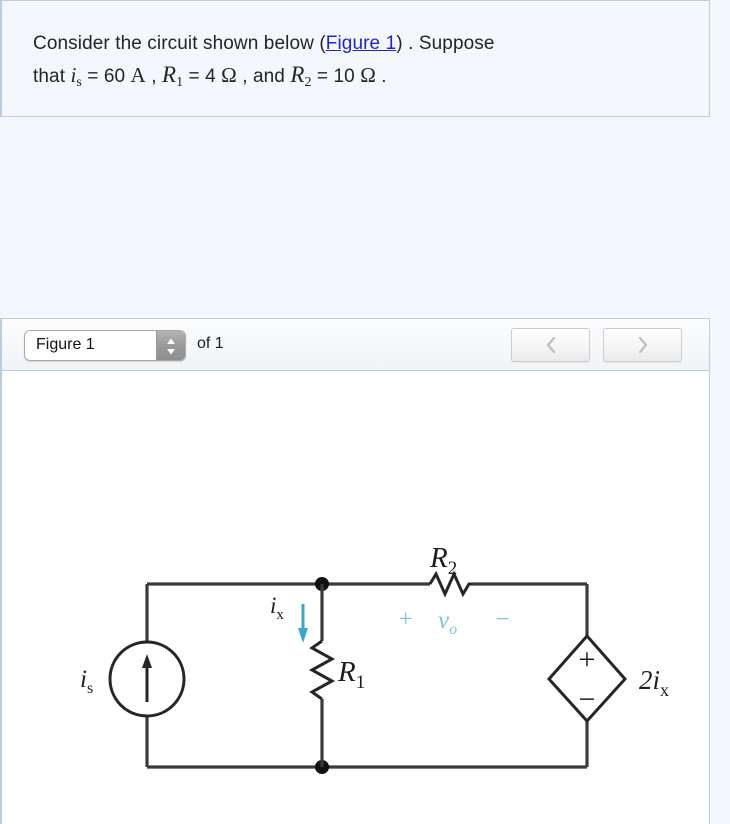 The height and width of the screenshot is (824, 730). Describe the element at coordinates (179, 43) in the screenshot. I see `problem-line1-prefix: Consider the circuit shown below (` at that location.